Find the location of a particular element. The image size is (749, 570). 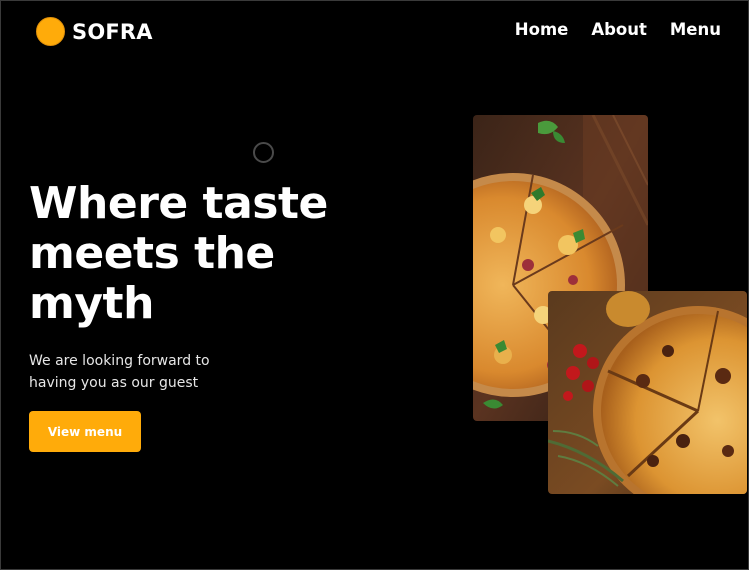

brand-logo: SOFRA is located at coordinates (94, 31).